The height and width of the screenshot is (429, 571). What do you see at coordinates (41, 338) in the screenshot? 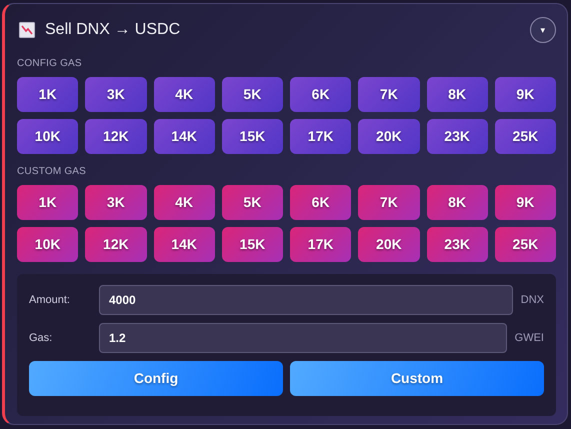
I see `field-label: Gas:` at bounding box center [41, 338].